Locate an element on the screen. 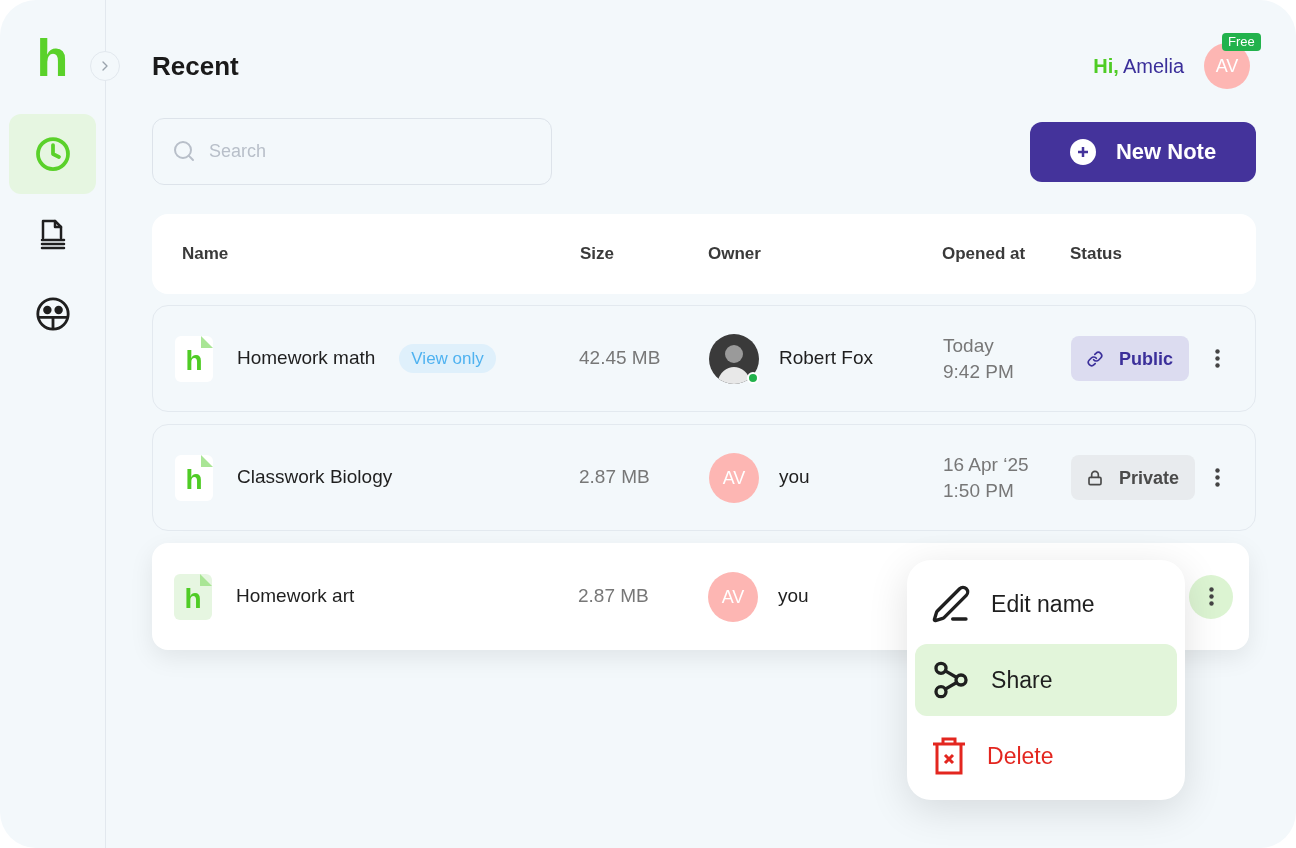 Image resolution: width=1296 pixels, height=848 pixels. greeting-prefix: Hi, is located at coordinates (1106, 66).